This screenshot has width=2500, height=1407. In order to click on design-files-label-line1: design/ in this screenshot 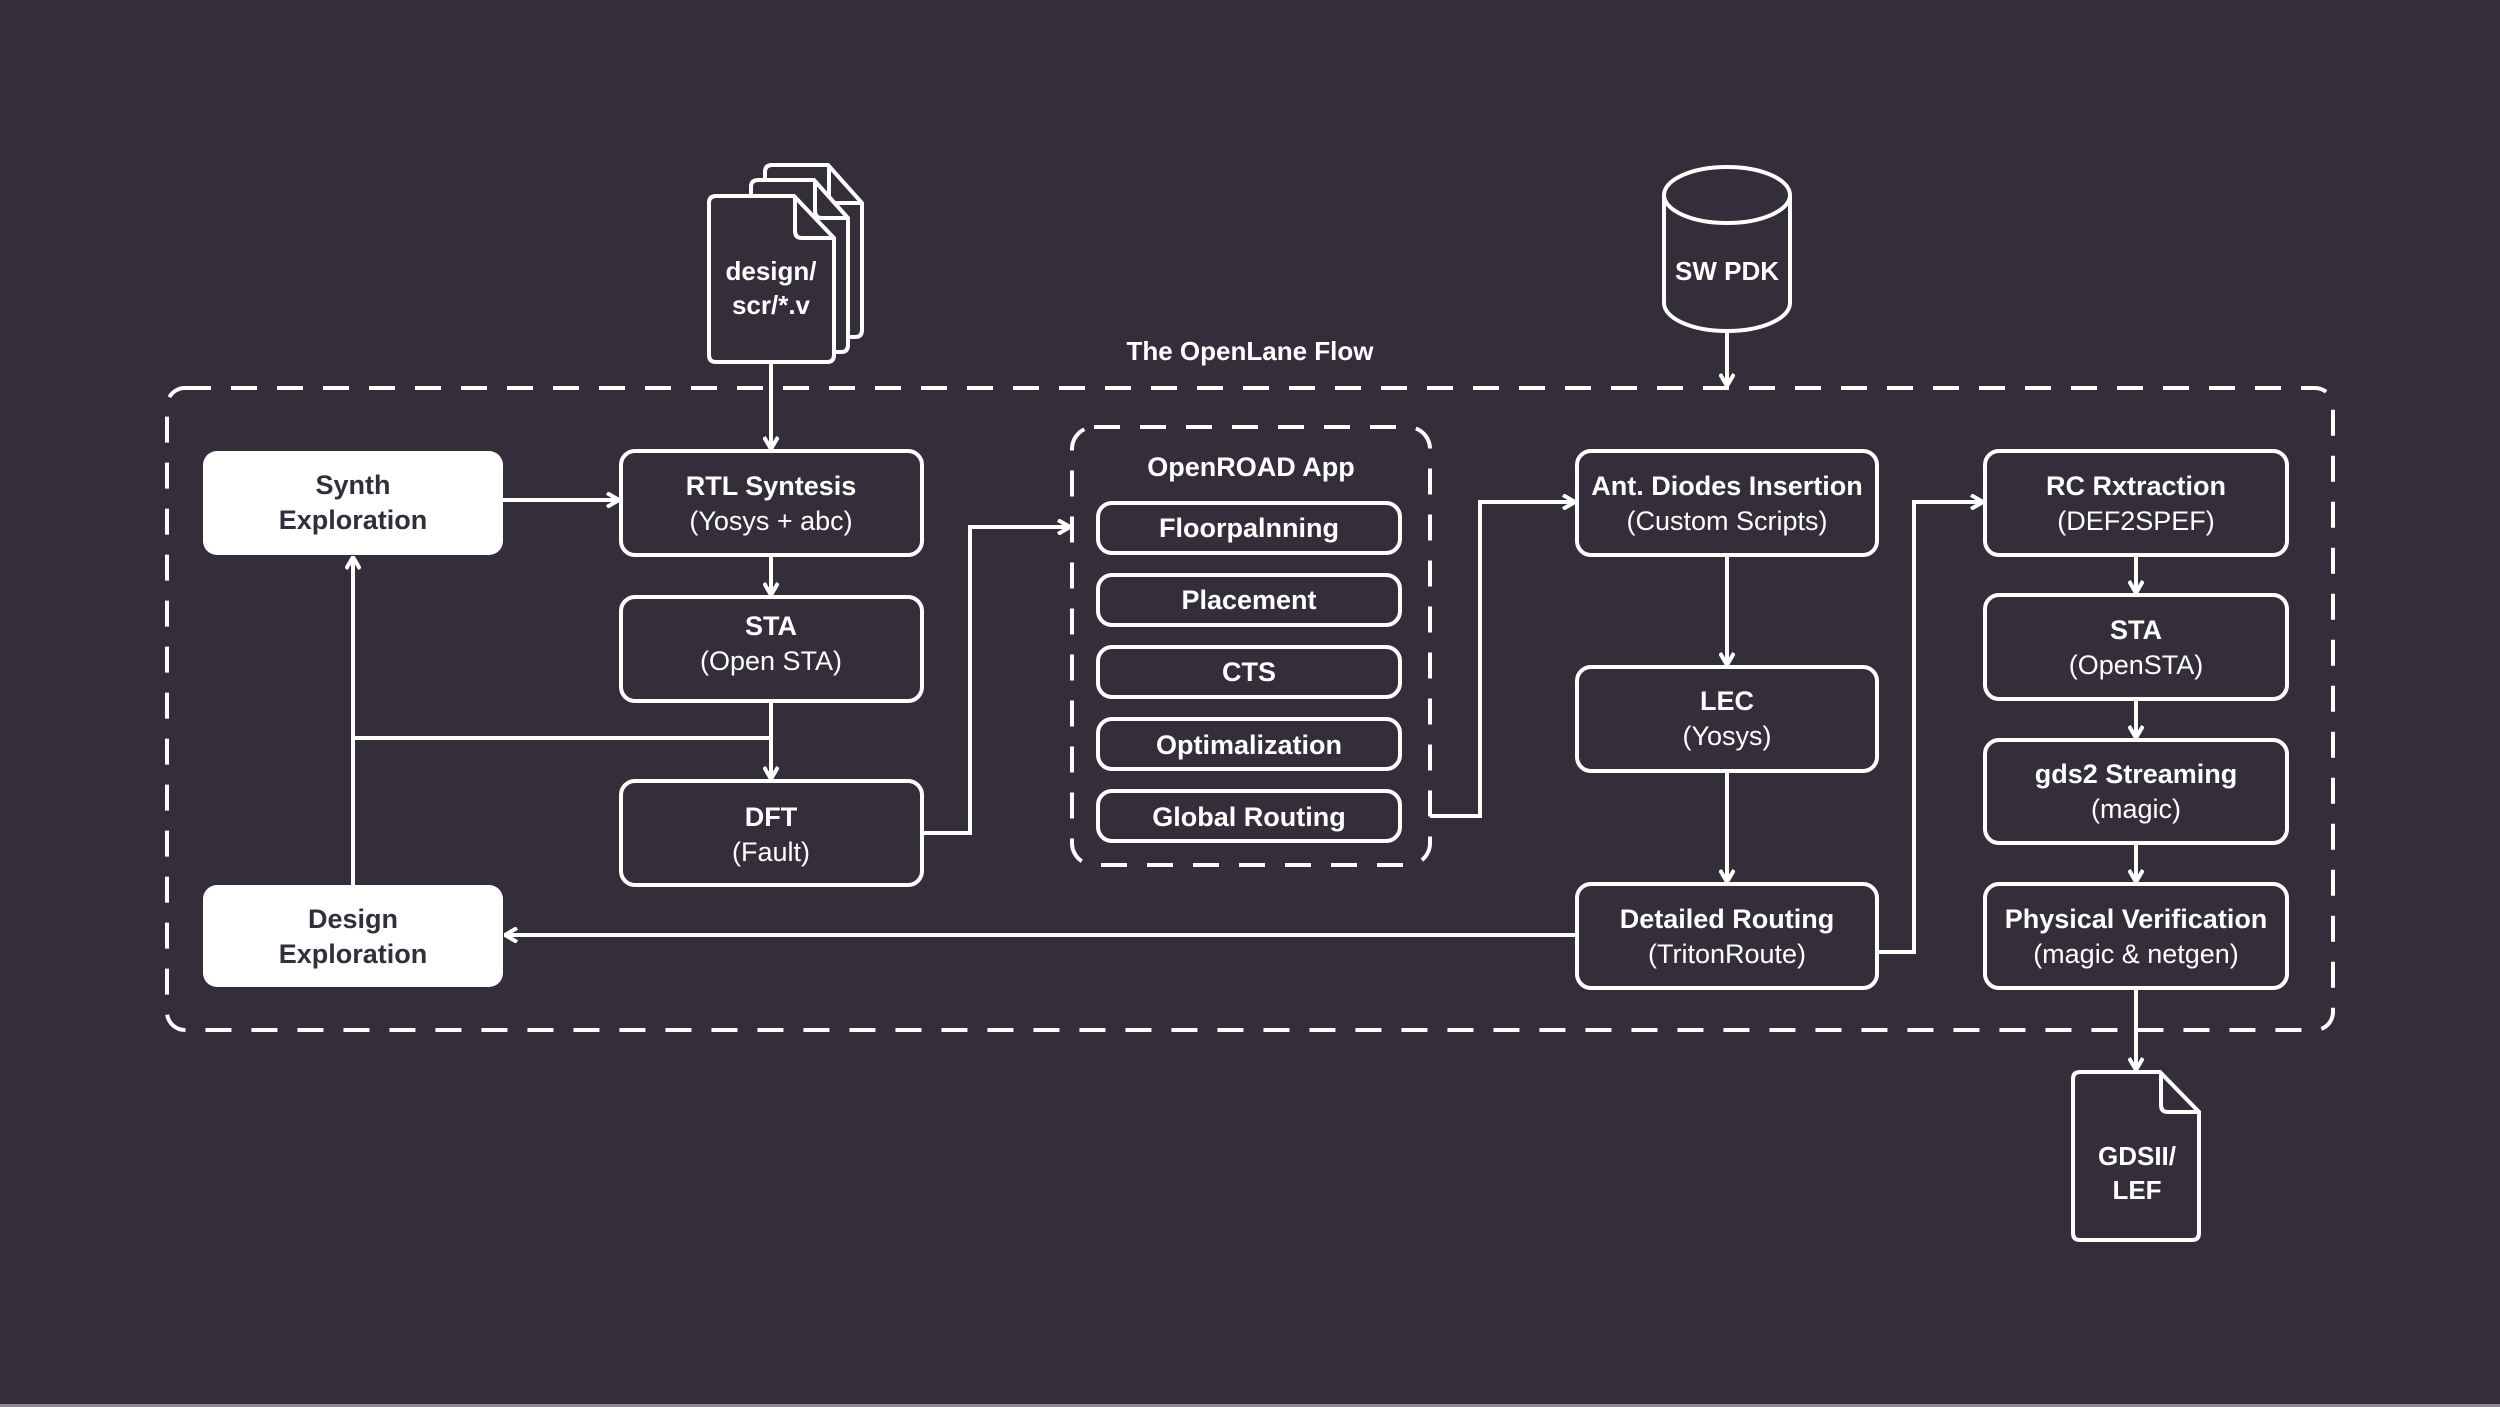, I will do `click(770, 271)`.